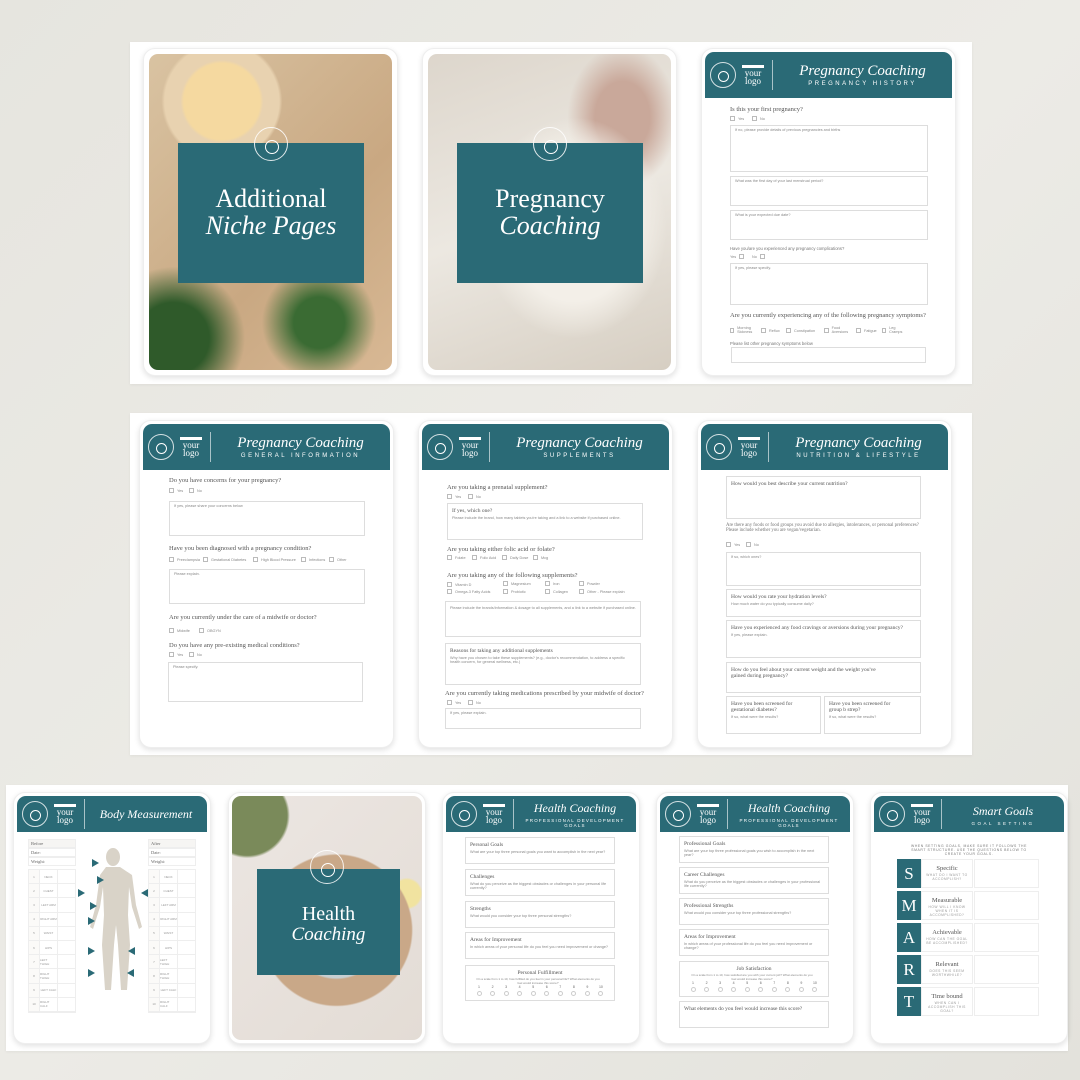  I want to click on checkbox-supplement: Other - Please explain, so click(602, 591).